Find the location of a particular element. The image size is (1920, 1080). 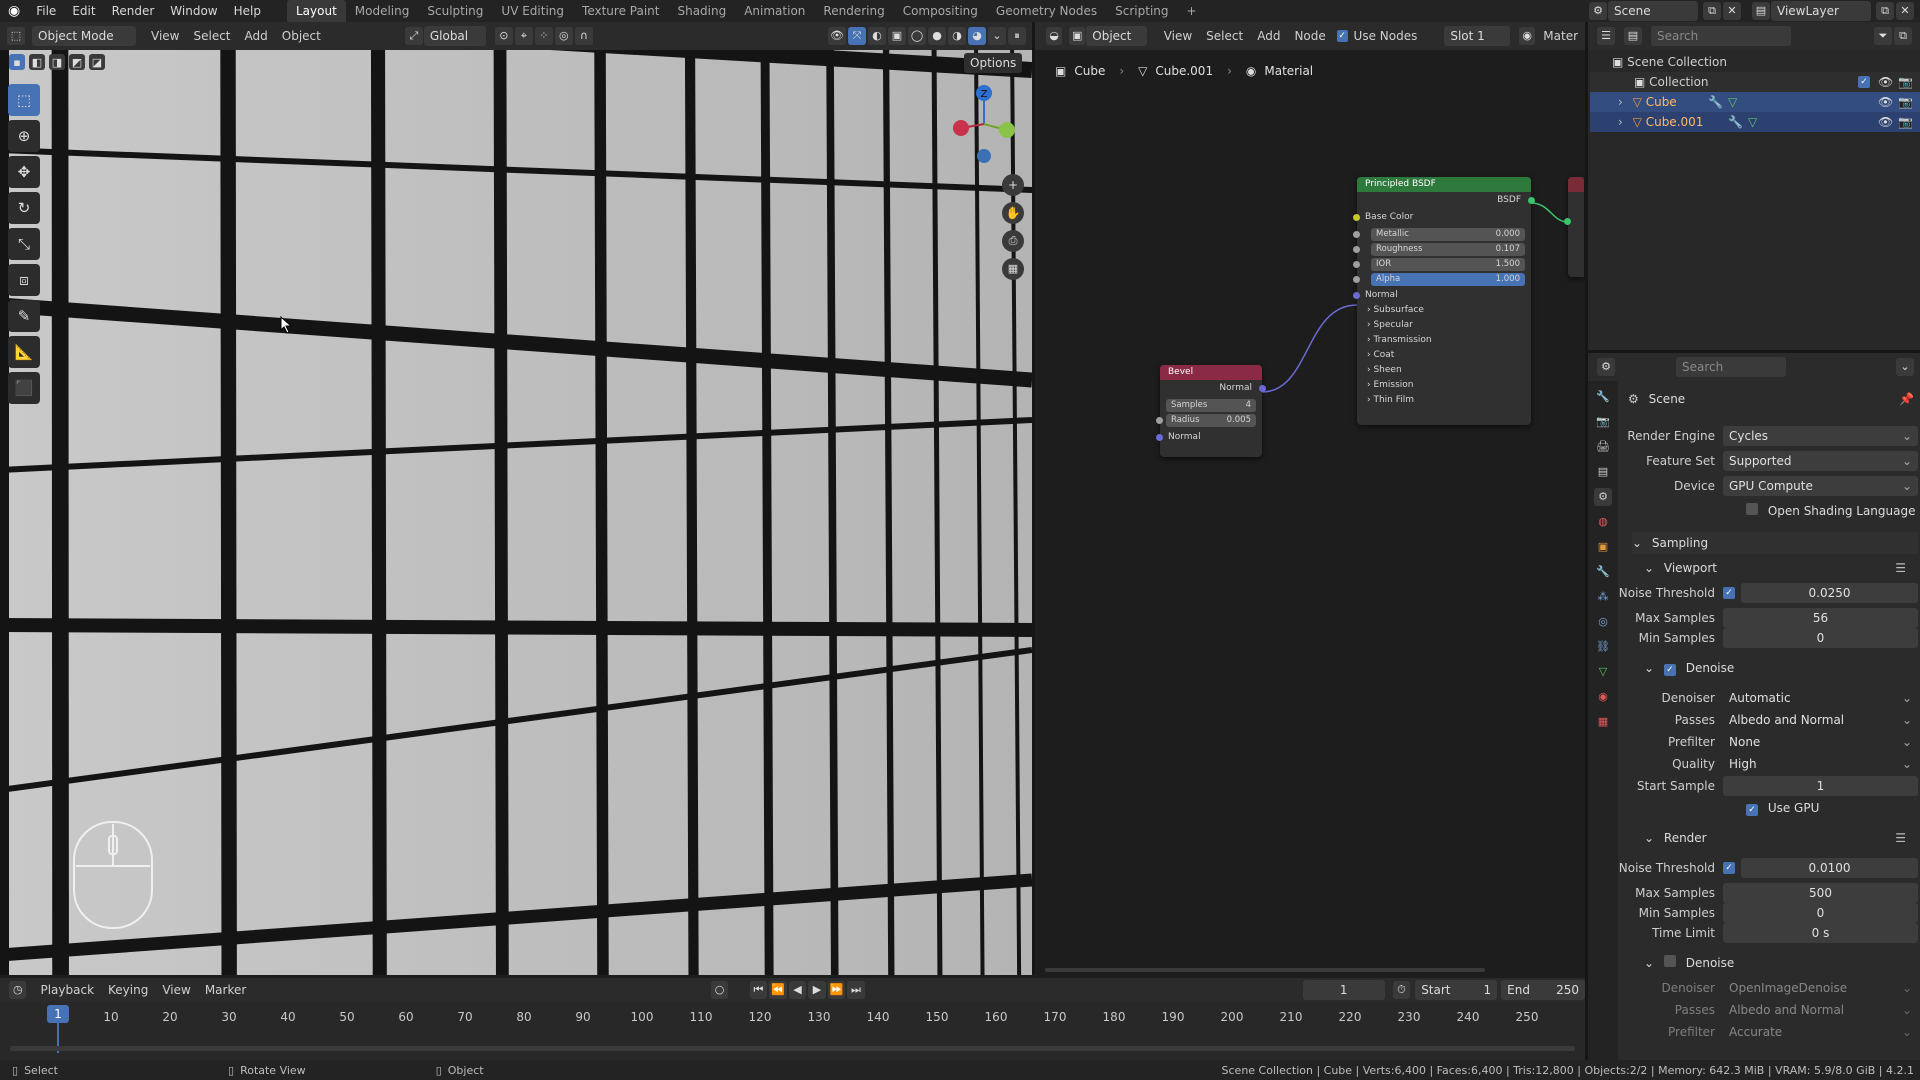

render-engine-dropdown: Cycles is located at coordinates (1820, 436).